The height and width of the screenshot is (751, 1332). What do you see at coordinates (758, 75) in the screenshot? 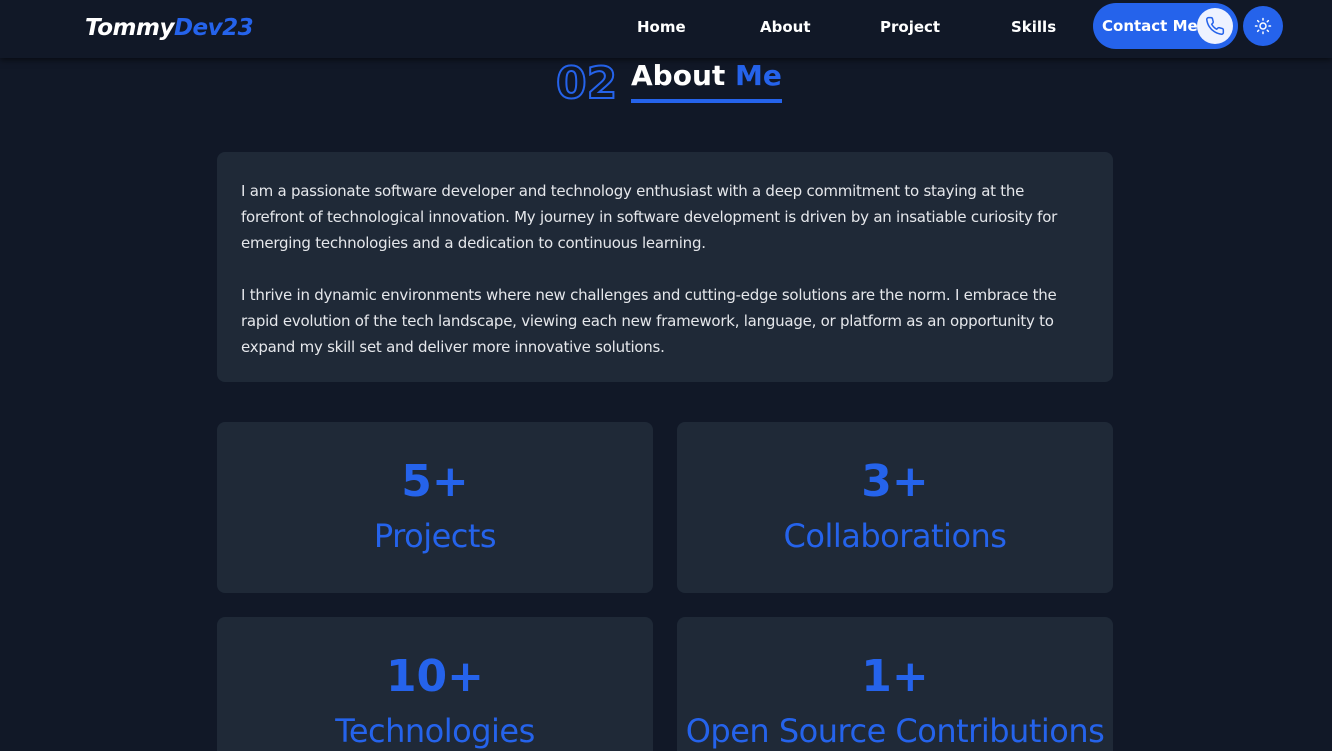
I see `section-title-accent: Me` at bounding box center [758, 75].